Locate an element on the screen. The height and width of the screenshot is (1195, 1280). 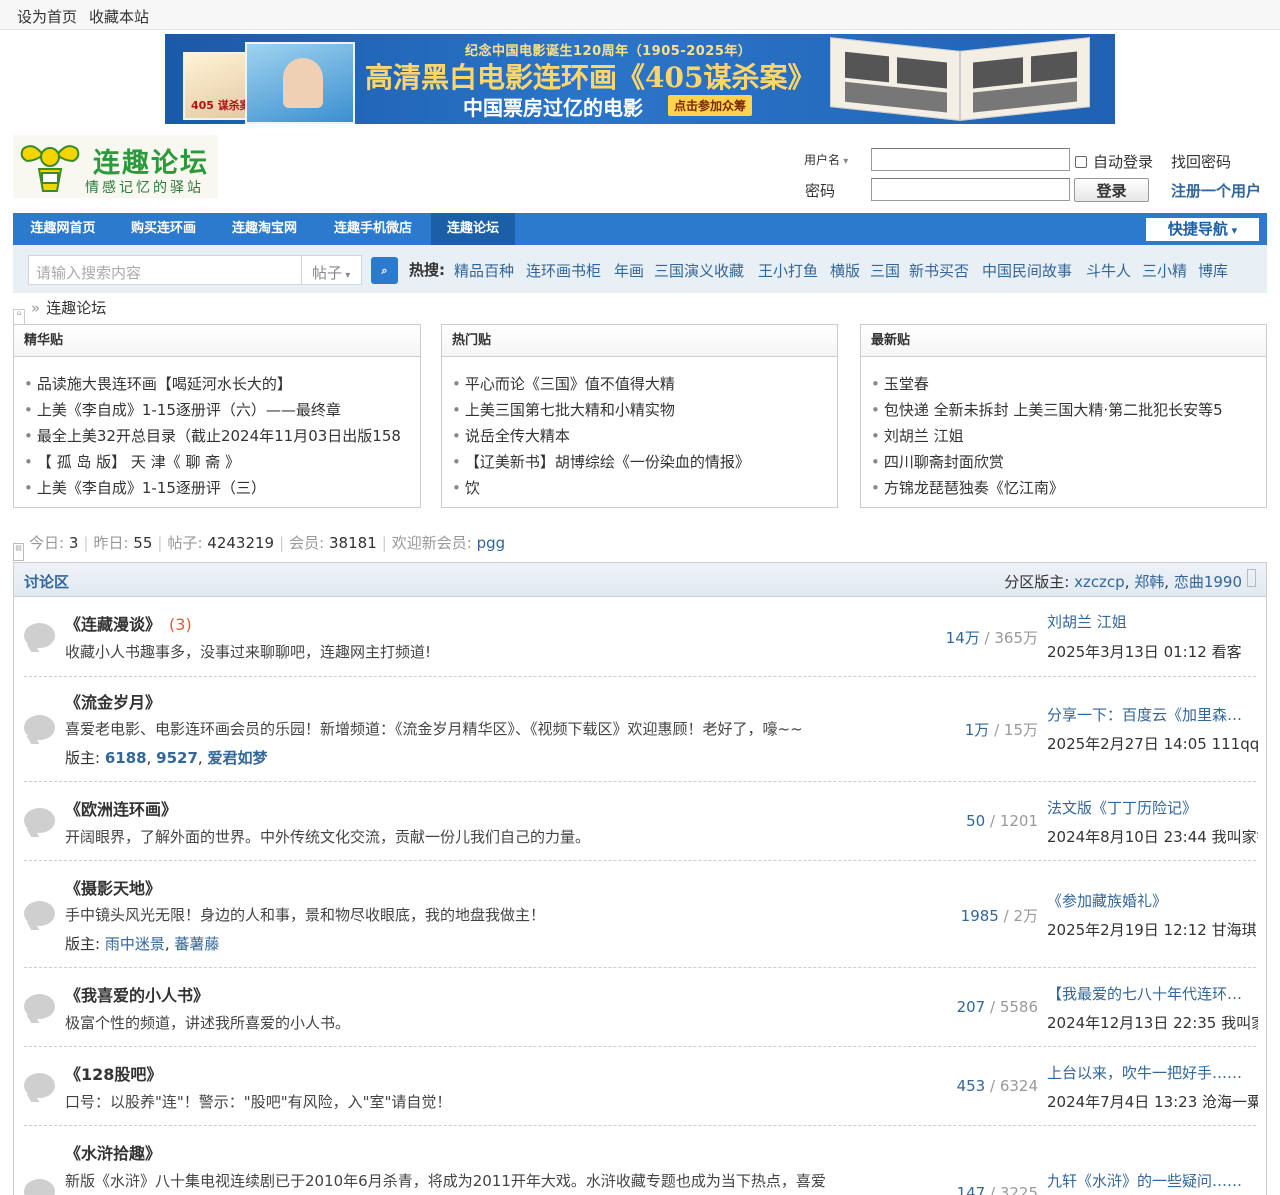
newest-member-link: pgg is located at coordinates (491, 543).